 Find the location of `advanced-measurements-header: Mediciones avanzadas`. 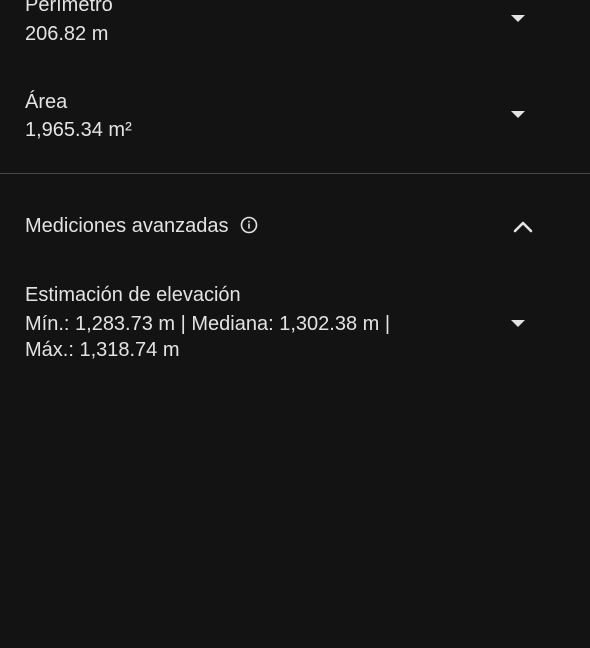

advanced-measurements-header: Mediciones avanzadas is located at coordinates (141, 226).